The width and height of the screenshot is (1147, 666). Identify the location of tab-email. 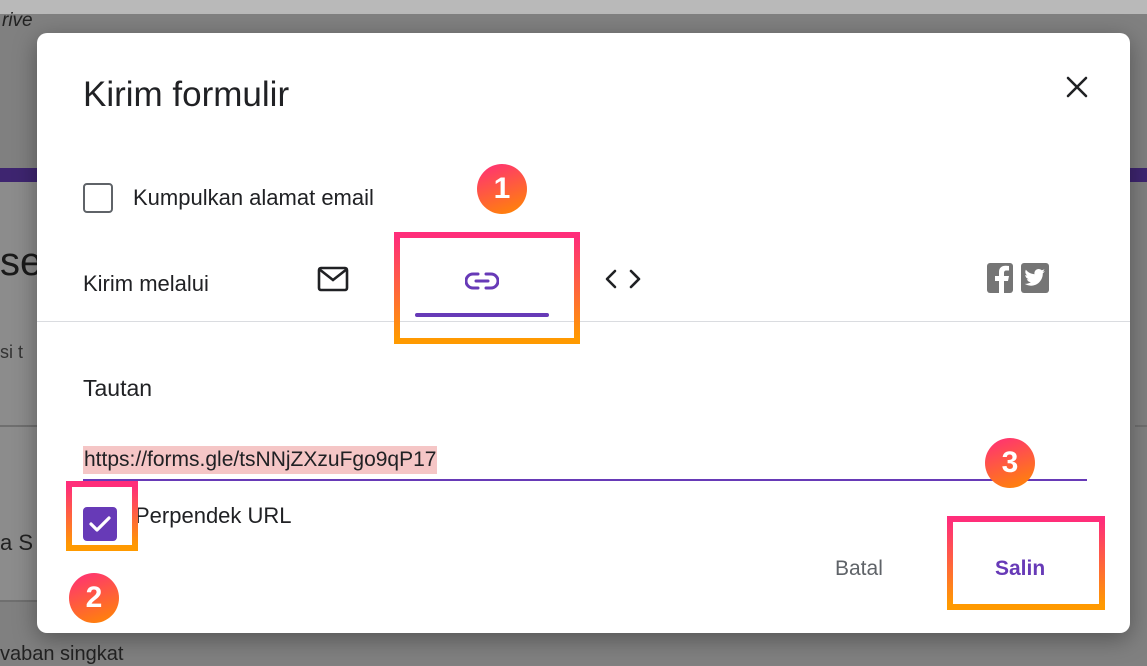
(333, 279).